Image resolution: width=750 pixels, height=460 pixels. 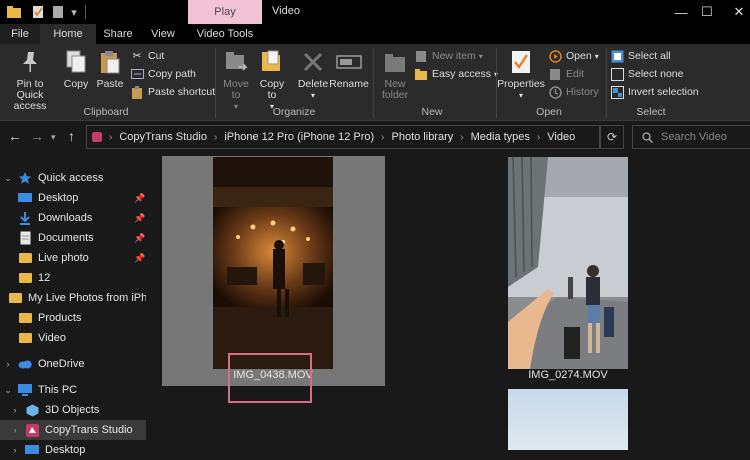 I want to click on tab-home: Home, so click(x=68, y=34).